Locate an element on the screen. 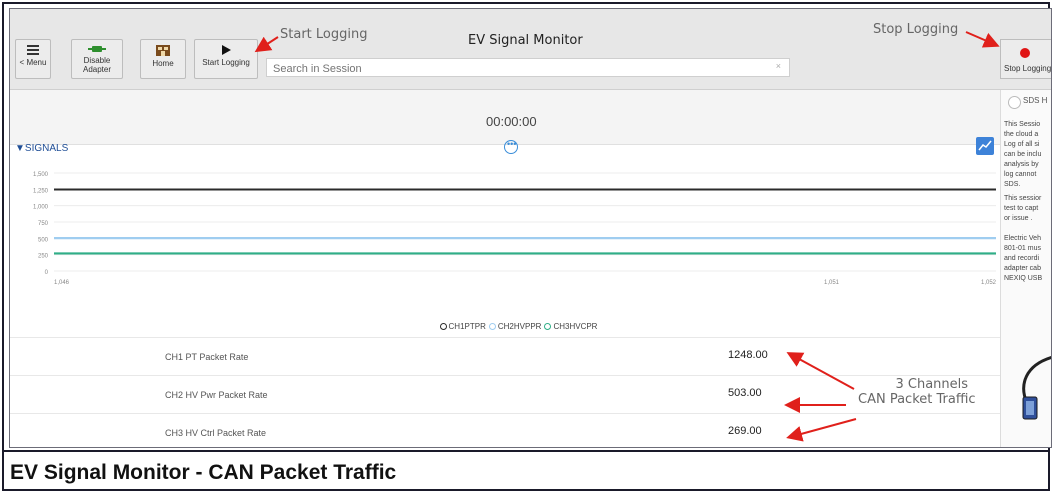 The image size is (1054, 495). figure-caption: EV Signal Monitor - CAN Packet Traffic is located at coordinates (203, 472).